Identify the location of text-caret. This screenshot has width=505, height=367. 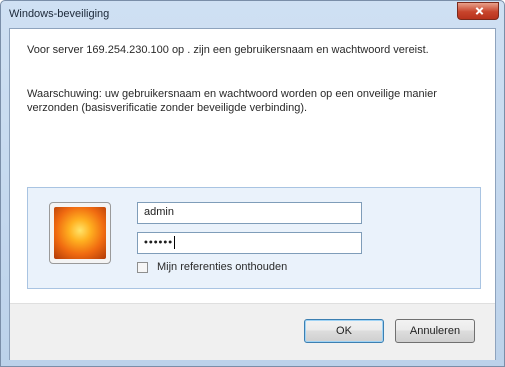
(175, 242).